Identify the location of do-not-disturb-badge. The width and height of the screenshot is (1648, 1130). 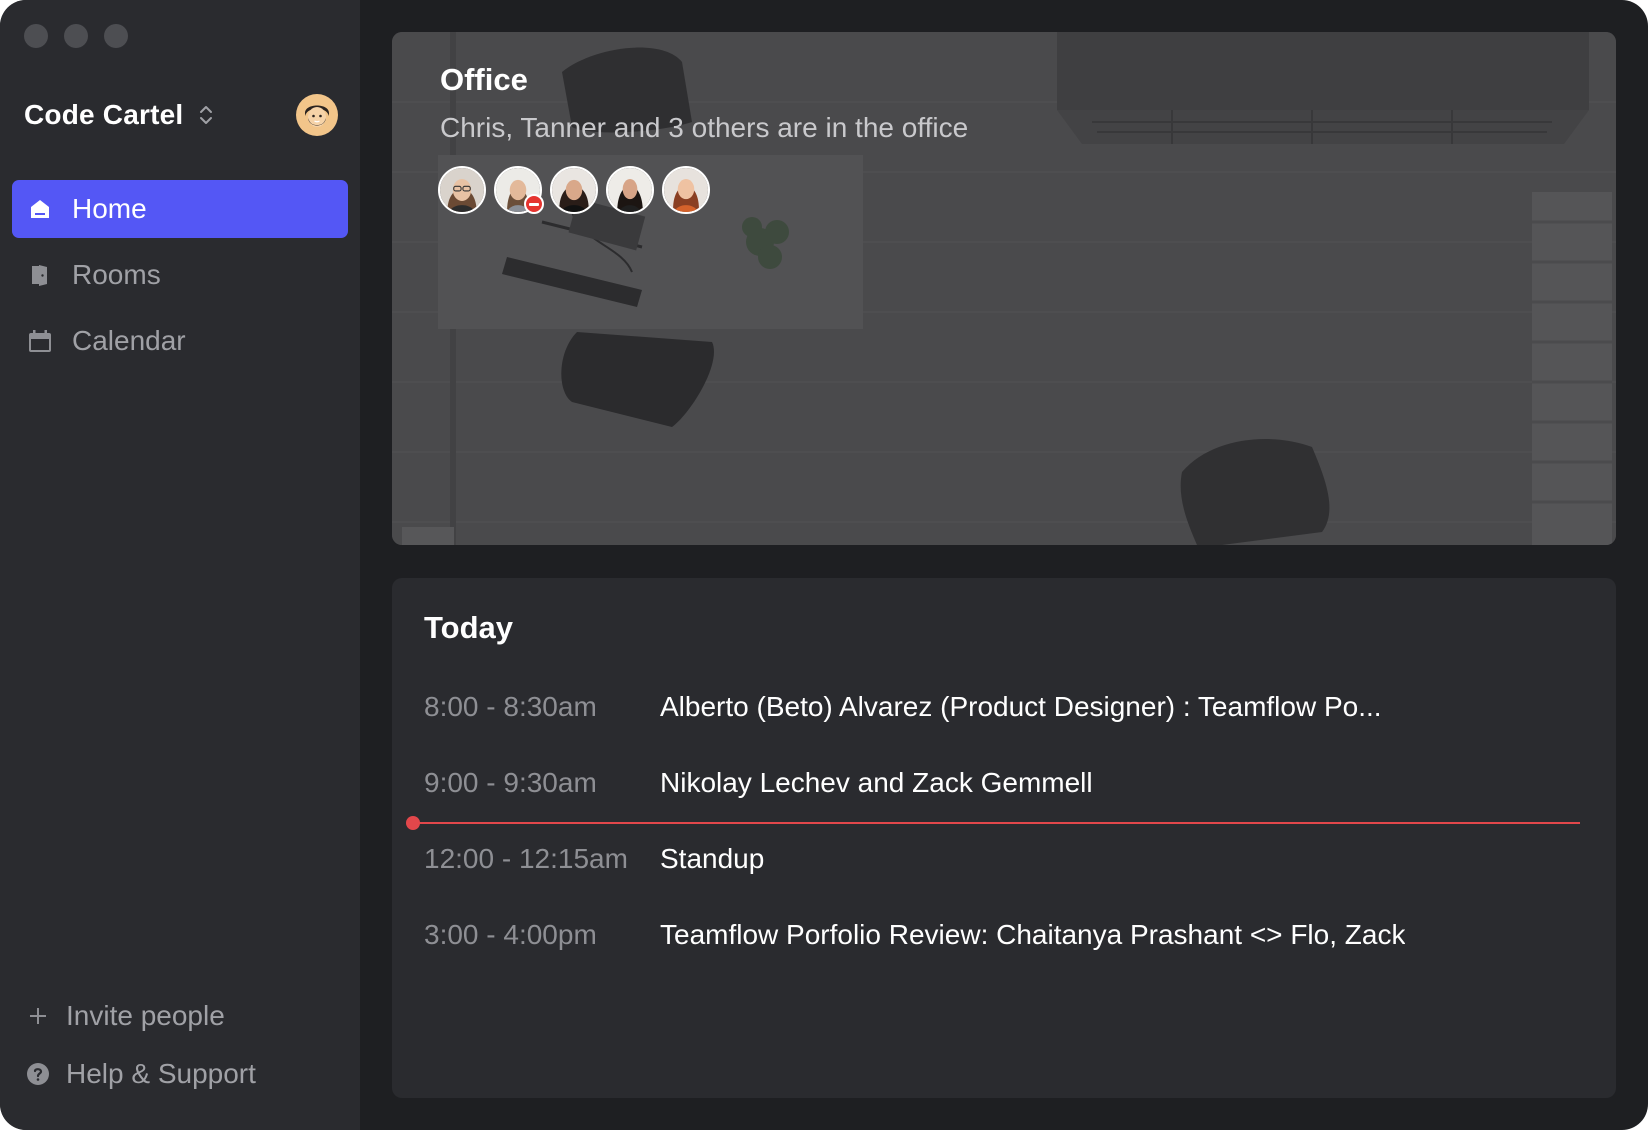
(534, 204).